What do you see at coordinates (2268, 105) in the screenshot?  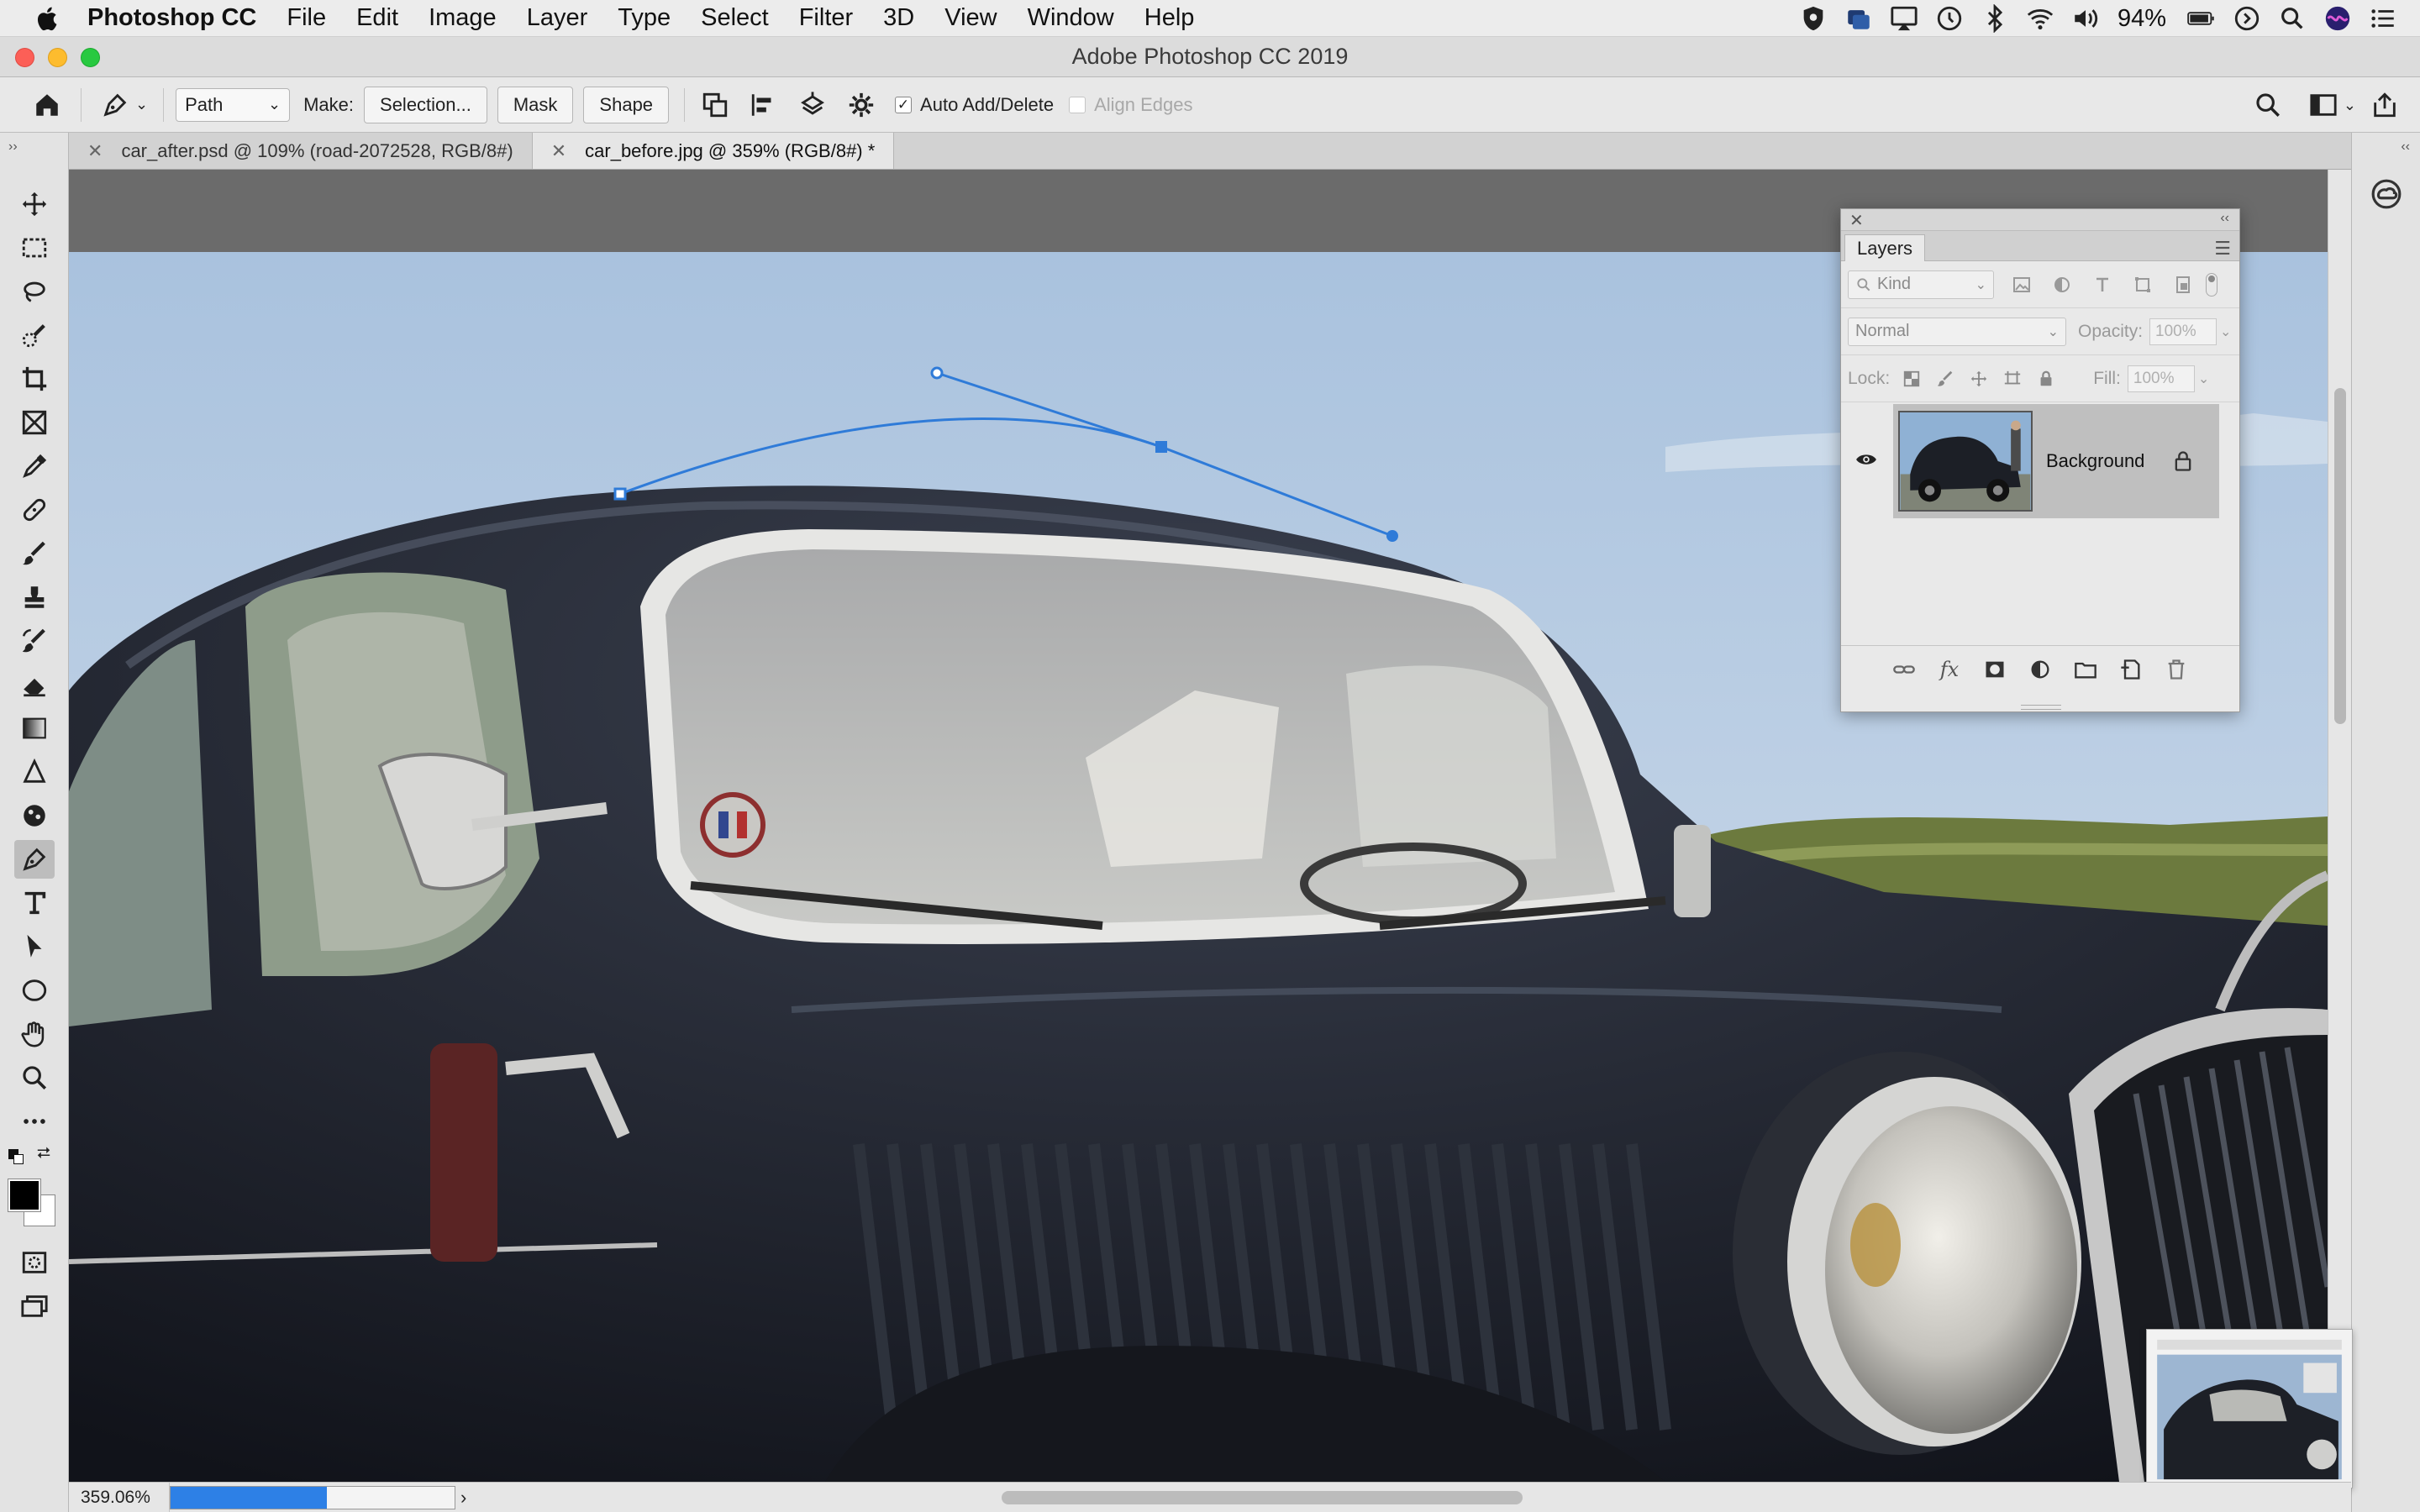 I see `search-icon` at bounding box center [2268, 105].